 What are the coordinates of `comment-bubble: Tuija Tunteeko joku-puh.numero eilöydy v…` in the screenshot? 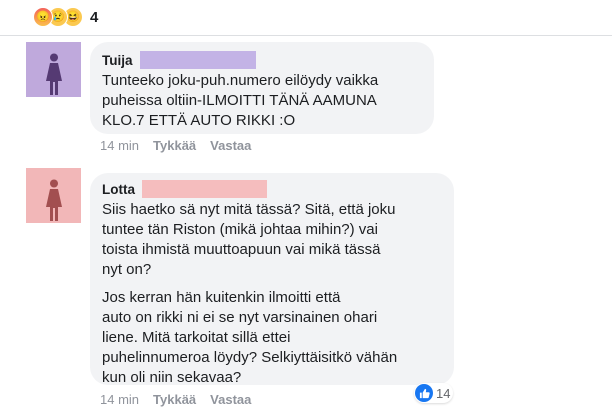 It's located at (262, 88).